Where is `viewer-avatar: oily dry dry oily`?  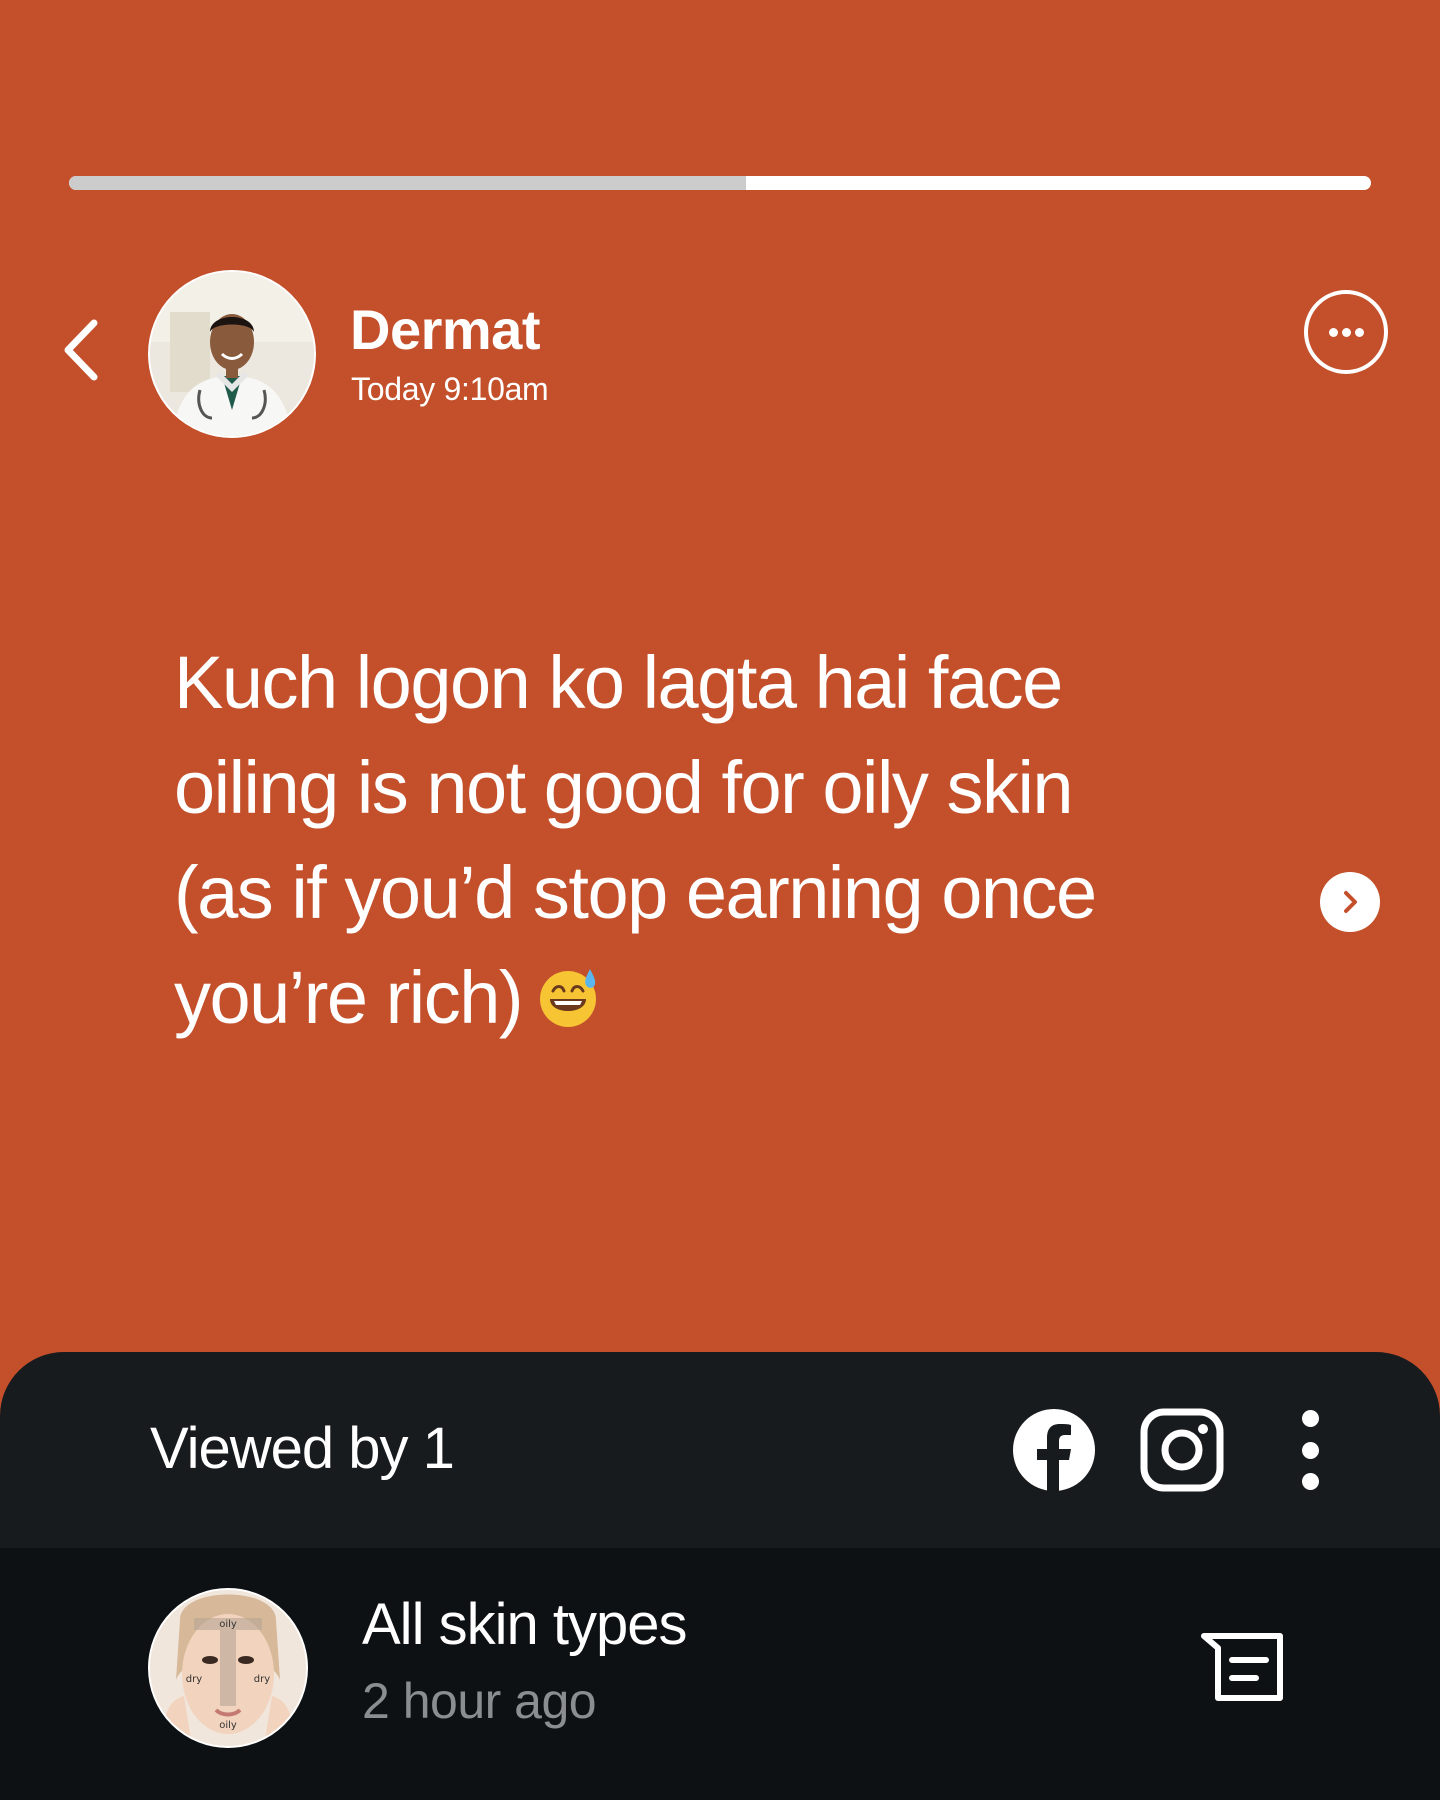
viewer-avatar: oily dry dry oily is located at coordinates (228, 1668).